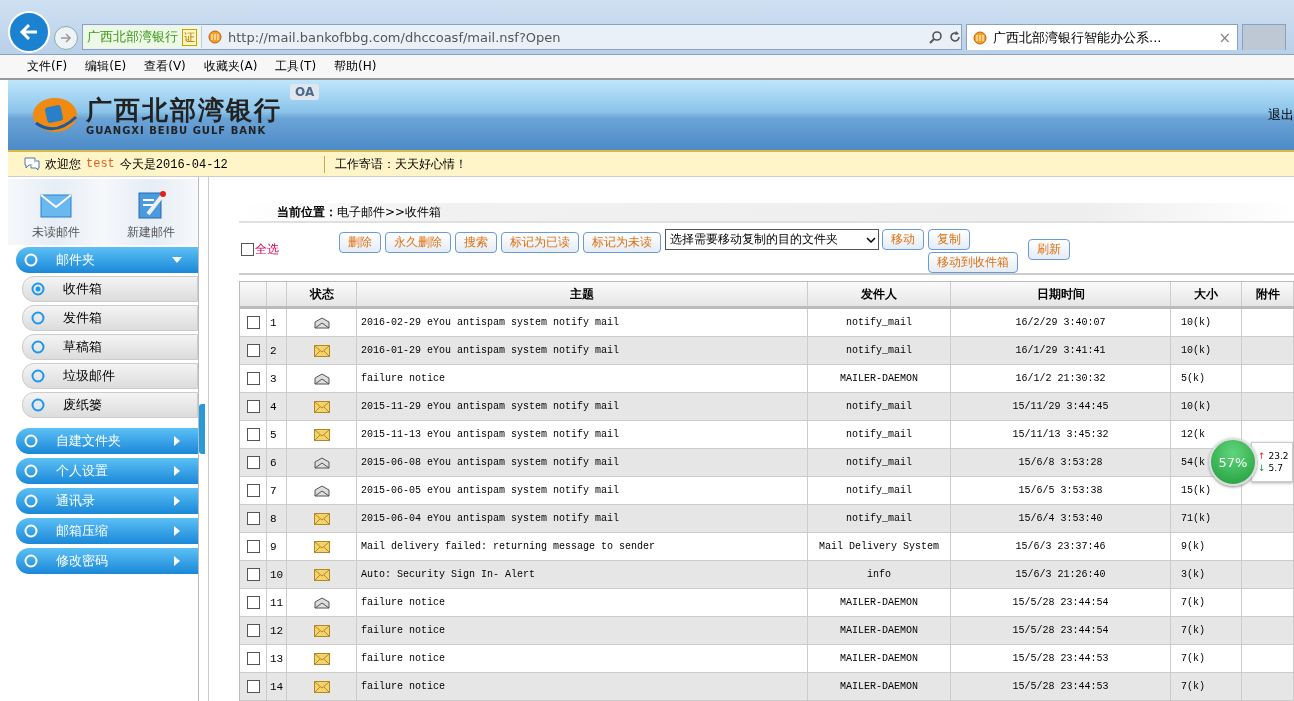 The width and height of the screenshot is (1294, 701). Describe the element at coordinates (110, 318) in the screenshot. I see `folder-item: 发件箱` at that location.